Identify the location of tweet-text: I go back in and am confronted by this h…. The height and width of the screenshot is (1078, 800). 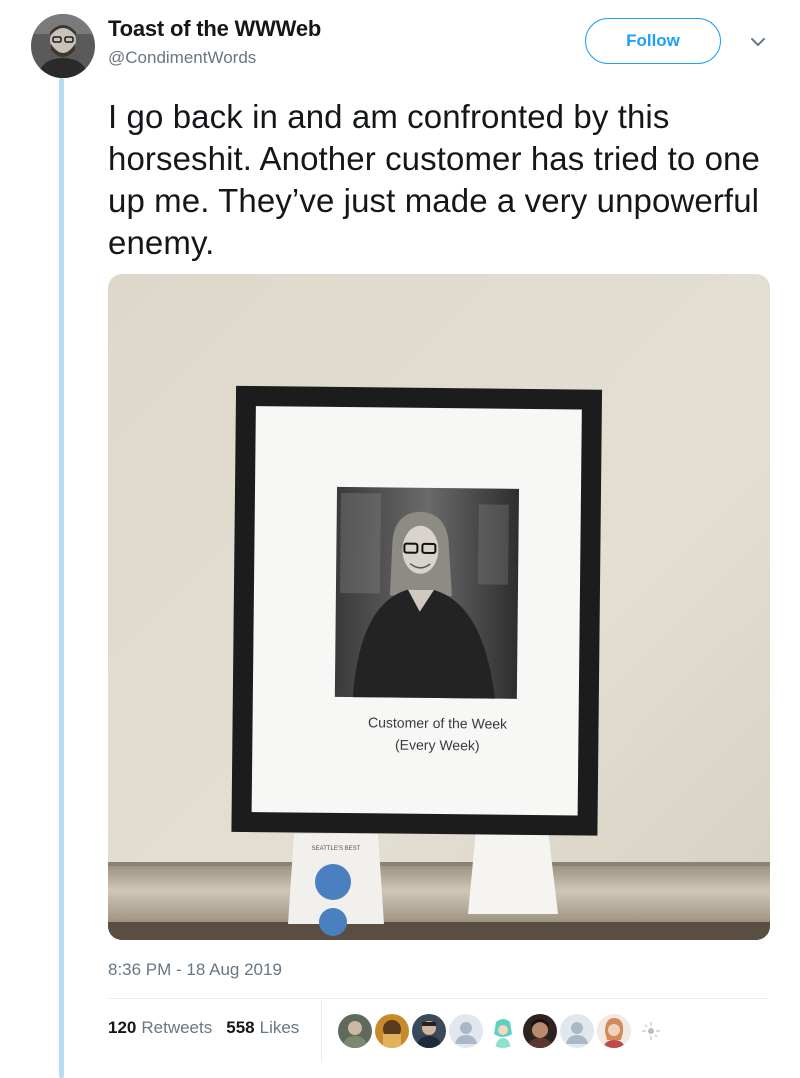
(434, 179).